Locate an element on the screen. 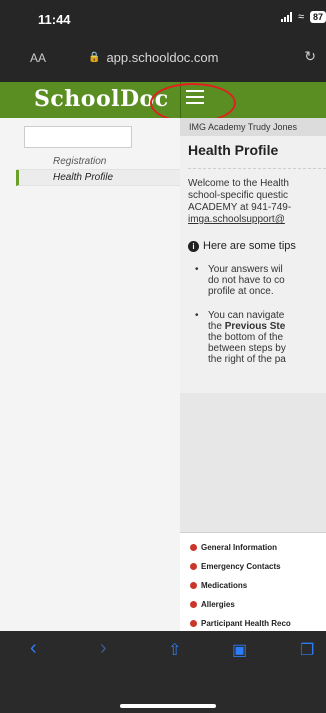 The image size is (326, 713). status-icons: ≈ 87 is located at coordinates (303, 17).